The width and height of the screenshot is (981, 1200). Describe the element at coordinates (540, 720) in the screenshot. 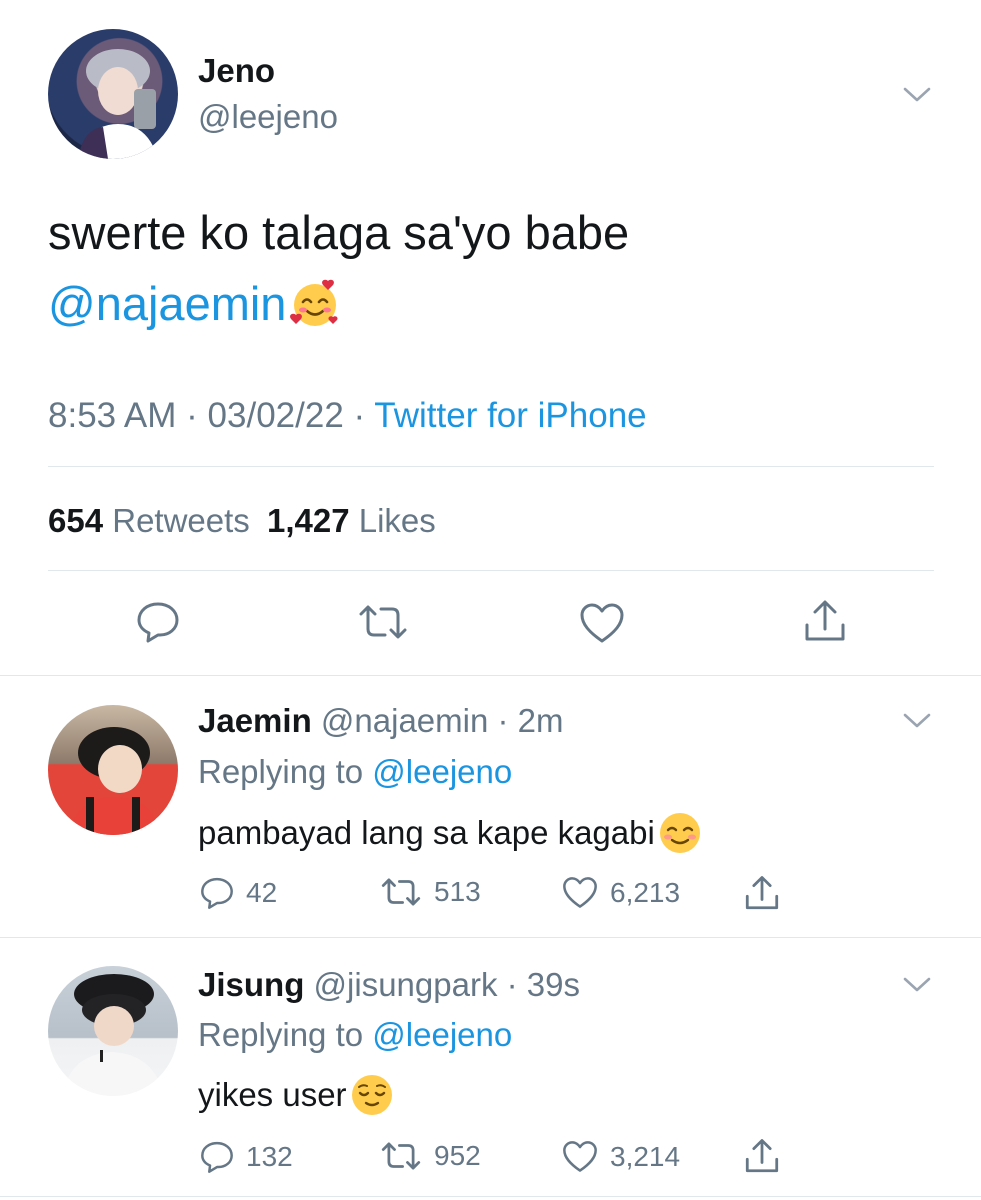

I see `reply-time: 2m` at that location.